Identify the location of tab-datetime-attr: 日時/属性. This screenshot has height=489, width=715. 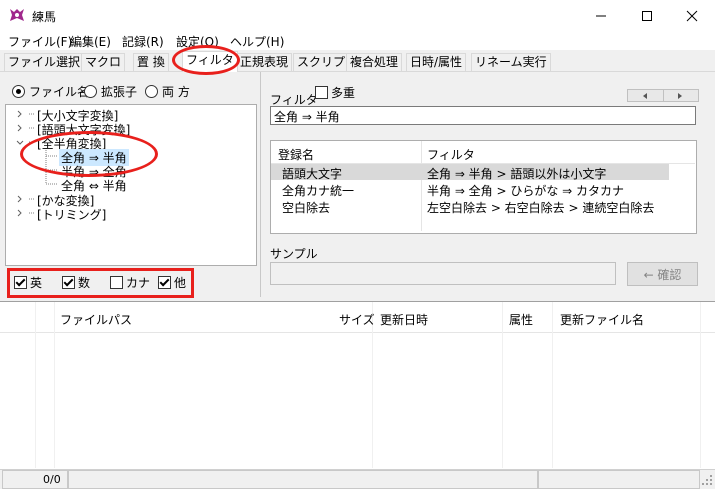
(436, 62).